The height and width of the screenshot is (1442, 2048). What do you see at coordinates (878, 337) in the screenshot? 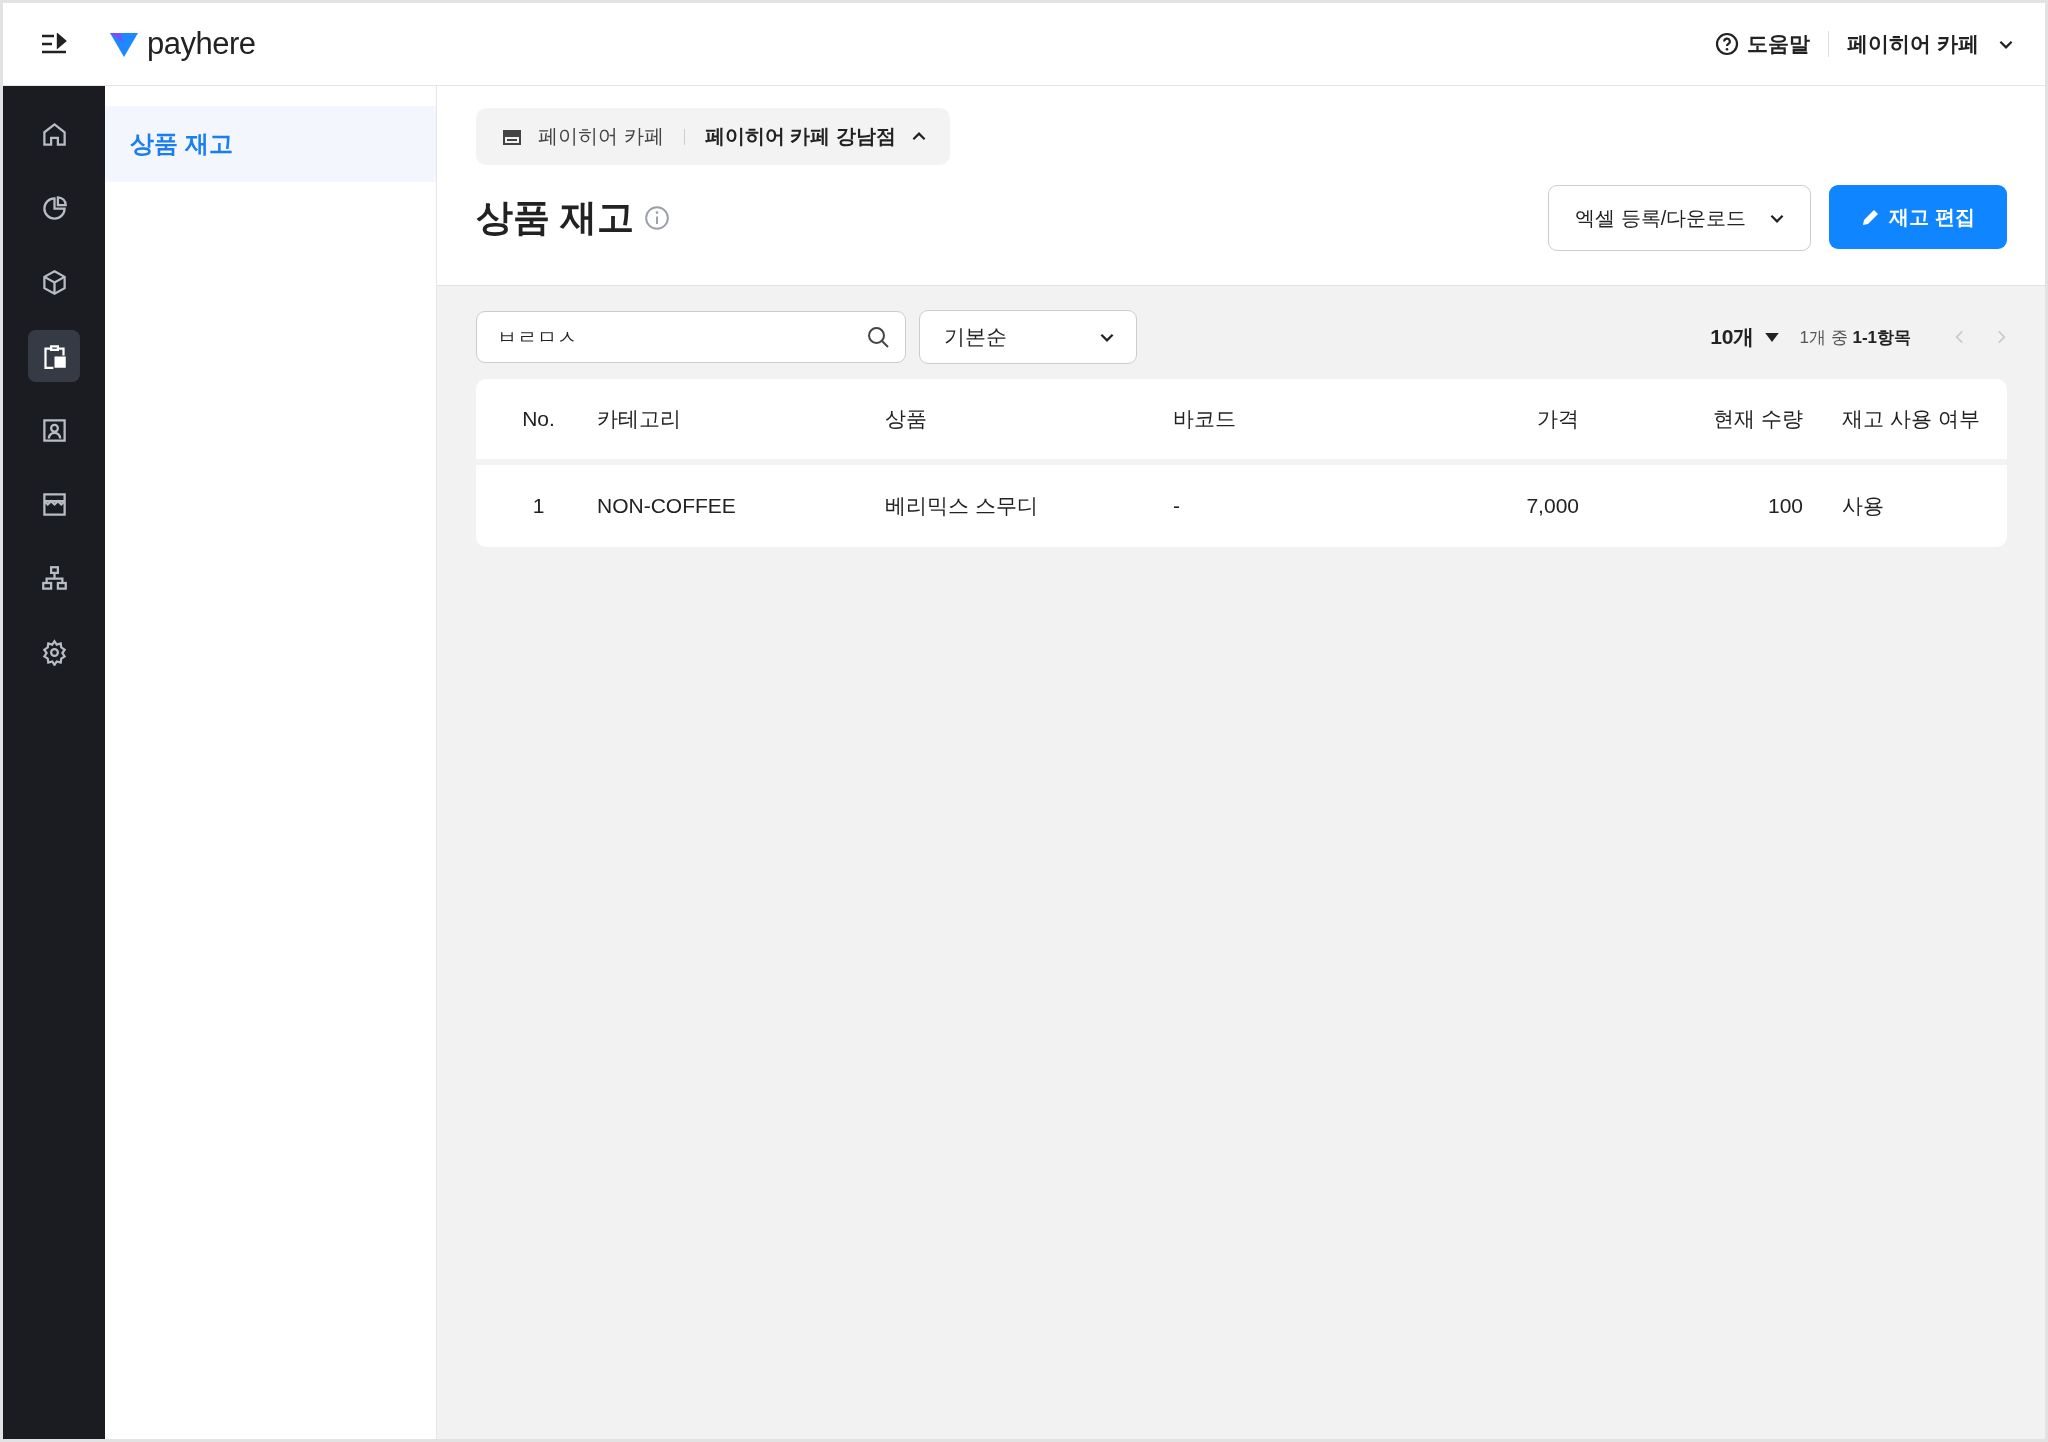
I see `search-icon` at bounding box center [878, 337].